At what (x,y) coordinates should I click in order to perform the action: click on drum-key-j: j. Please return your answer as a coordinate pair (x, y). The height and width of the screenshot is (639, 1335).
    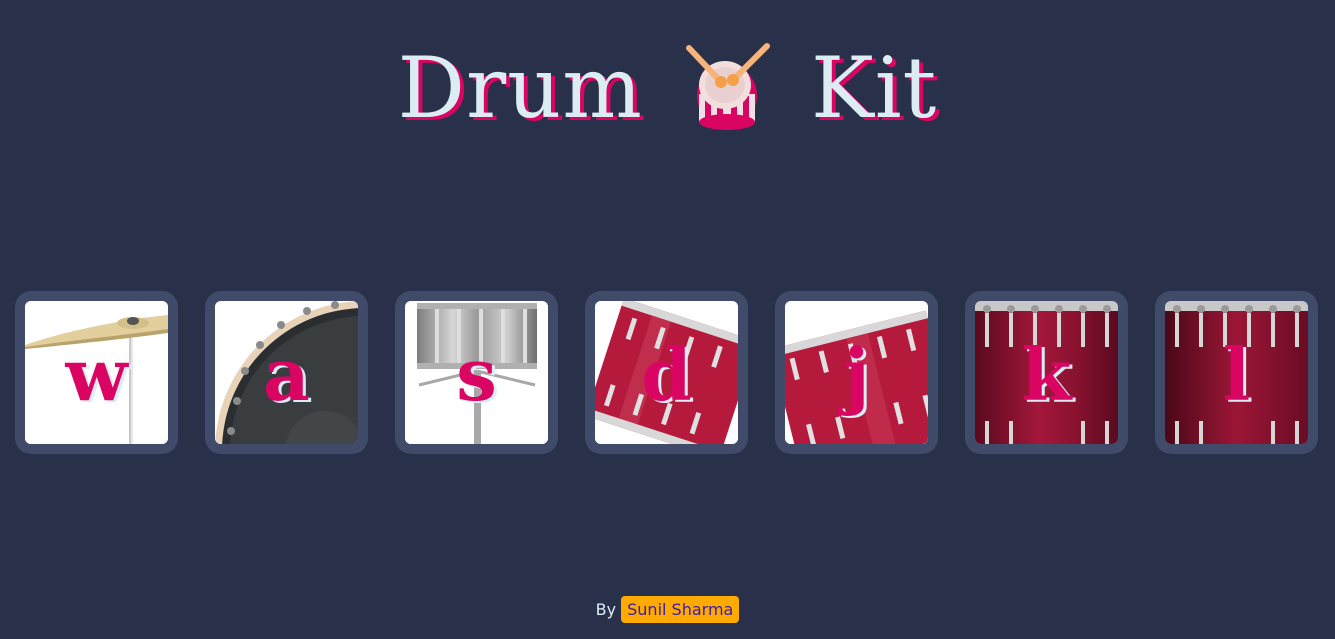
    Looking at the image, I should click on (856, 372).